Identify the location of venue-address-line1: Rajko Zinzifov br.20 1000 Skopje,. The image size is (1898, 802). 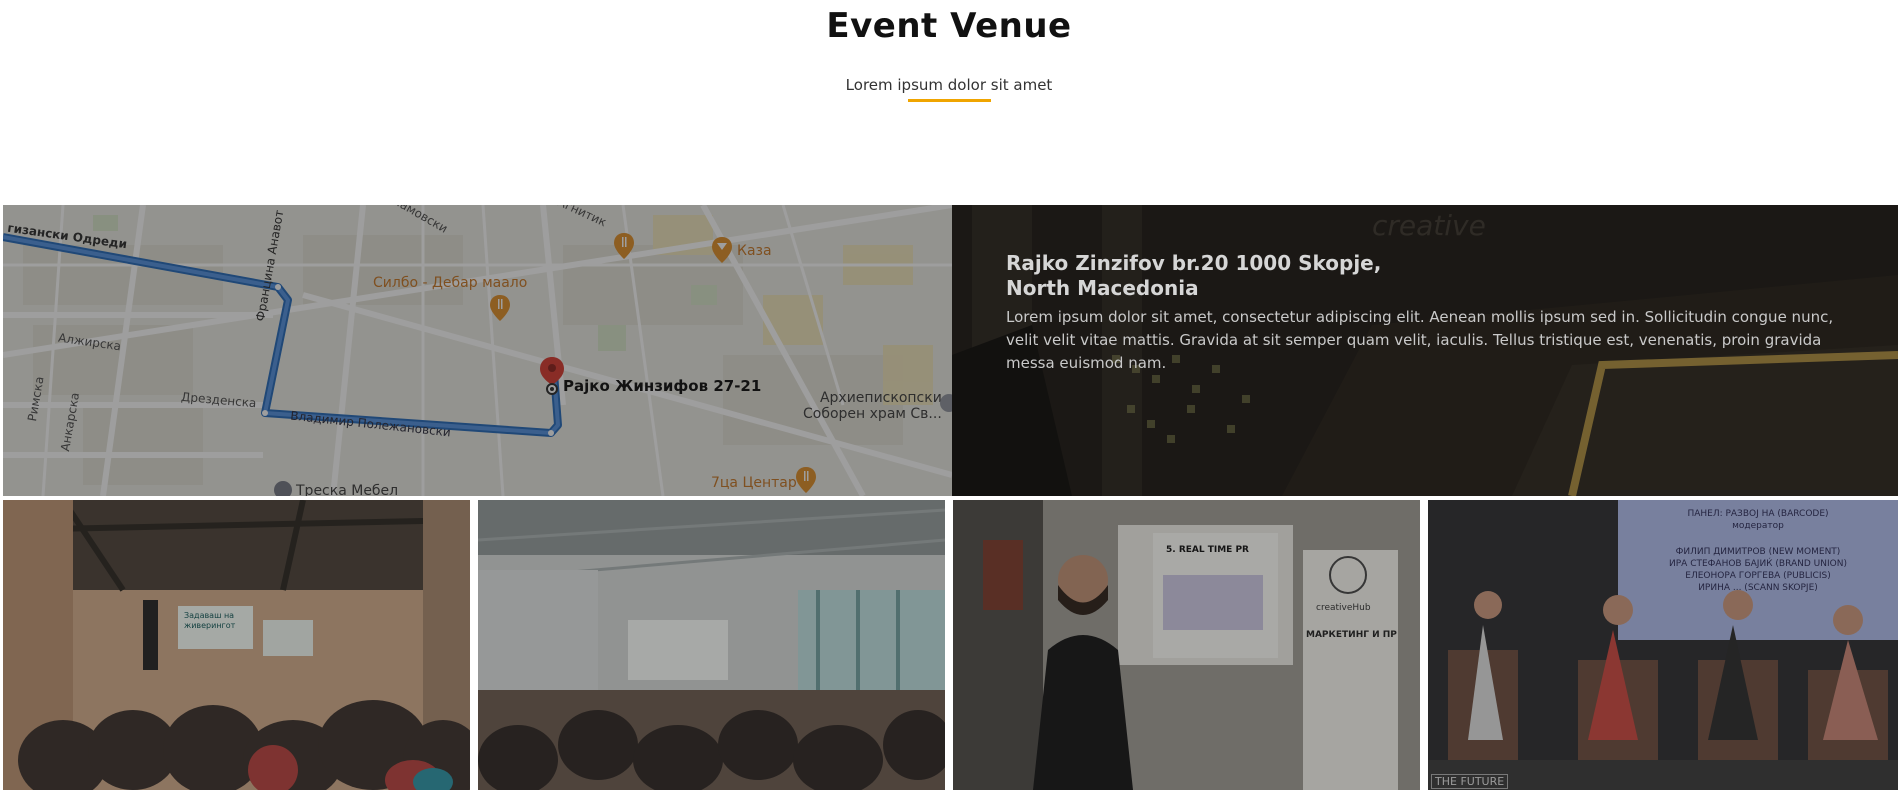
(1194, 263).